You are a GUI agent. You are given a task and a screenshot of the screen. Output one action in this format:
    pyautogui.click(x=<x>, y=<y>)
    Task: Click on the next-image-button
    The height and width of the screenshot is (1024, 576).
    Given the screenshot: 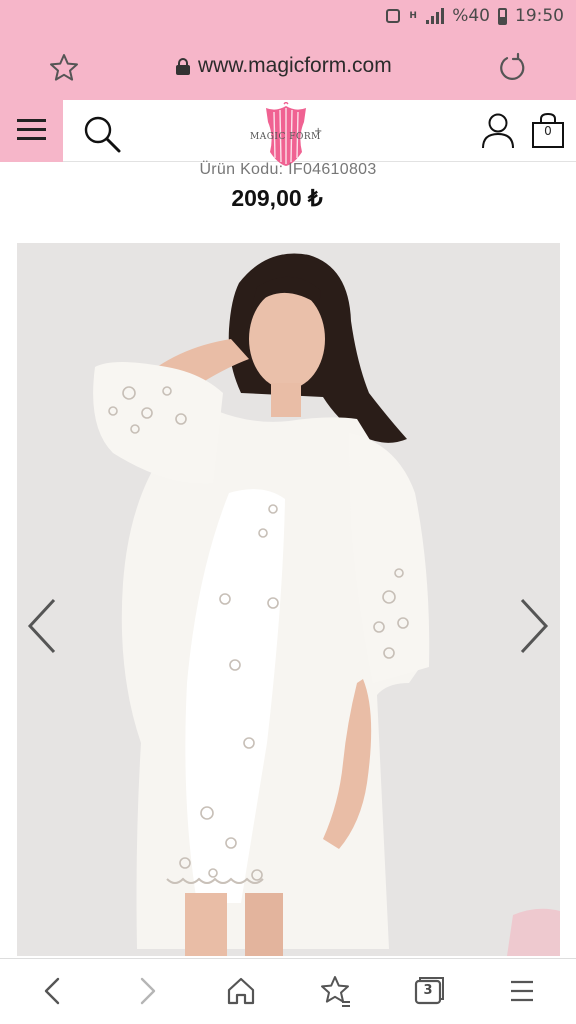 What is the action you would take?
    pyautogui.click(x=534, y=626)
    